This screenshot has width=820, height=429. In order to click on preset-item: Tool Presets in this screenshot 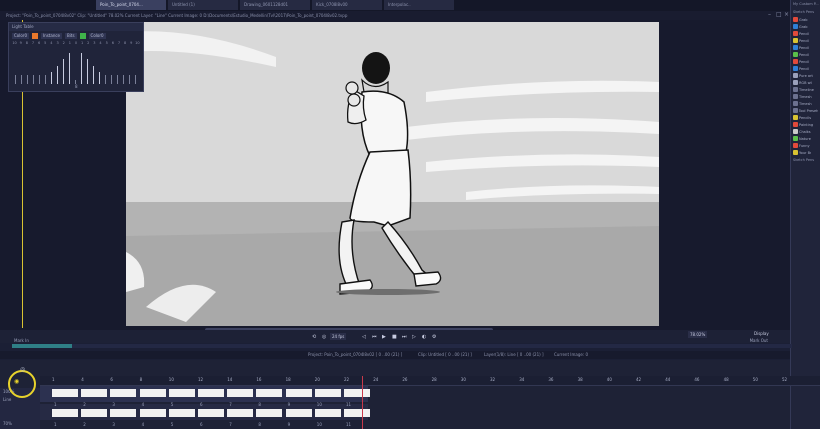, I will do `click(805, 110)`.